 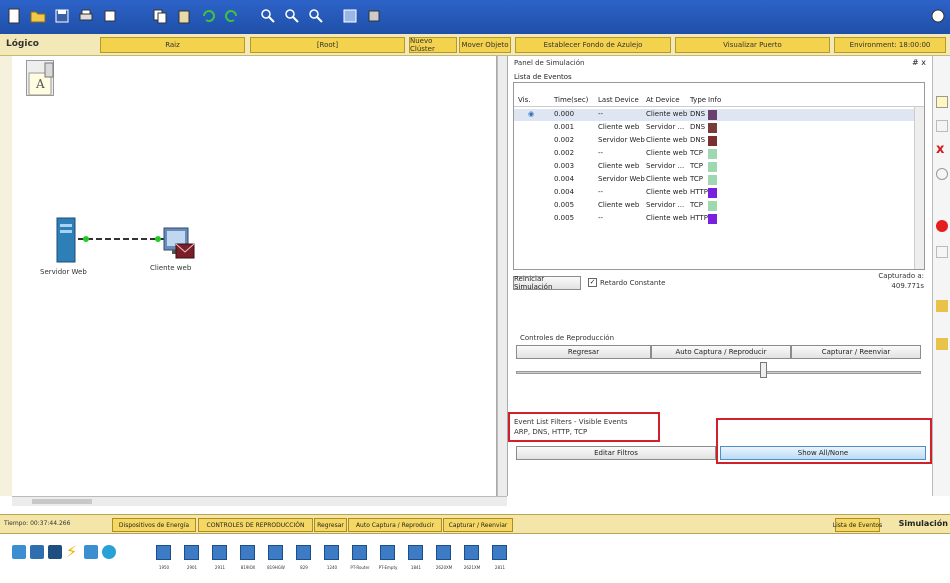 What do you see at coordinates (62, 16) in the screenshot?
I see `save-icon` at bounding box center [62, 16].